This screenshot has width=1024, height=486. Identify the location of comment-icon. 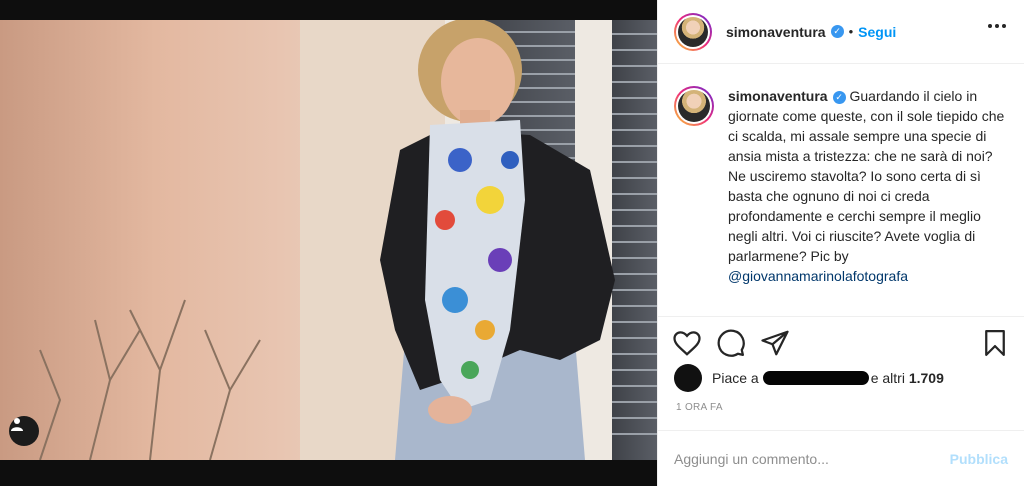
(731, 343).